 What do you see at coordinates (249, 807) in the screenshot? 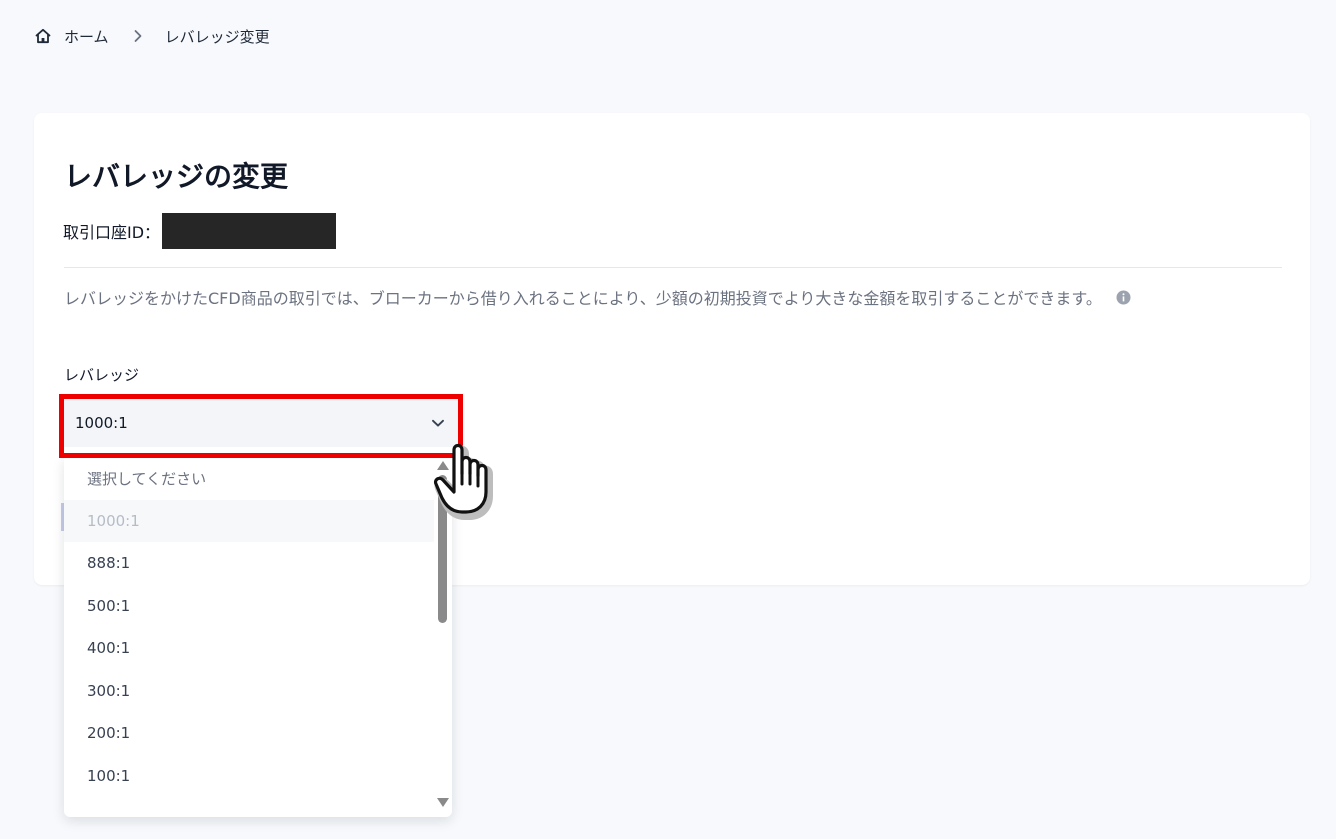
I see `dropdown-option-partial` at bounding box center [249, 807].